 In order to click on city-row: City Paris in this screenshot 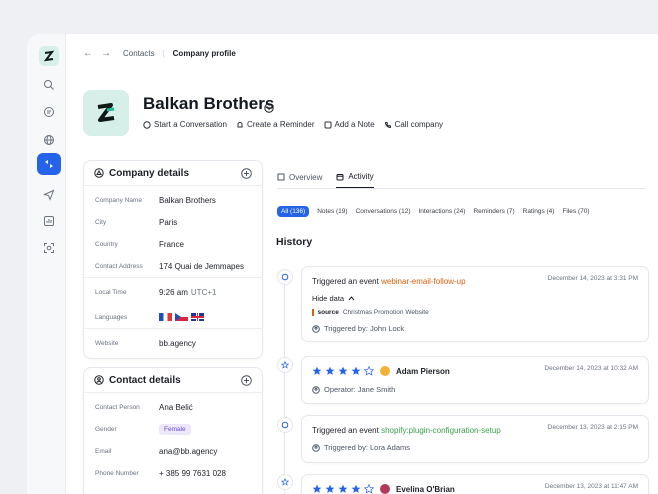, I will do `click(173, 222)`.